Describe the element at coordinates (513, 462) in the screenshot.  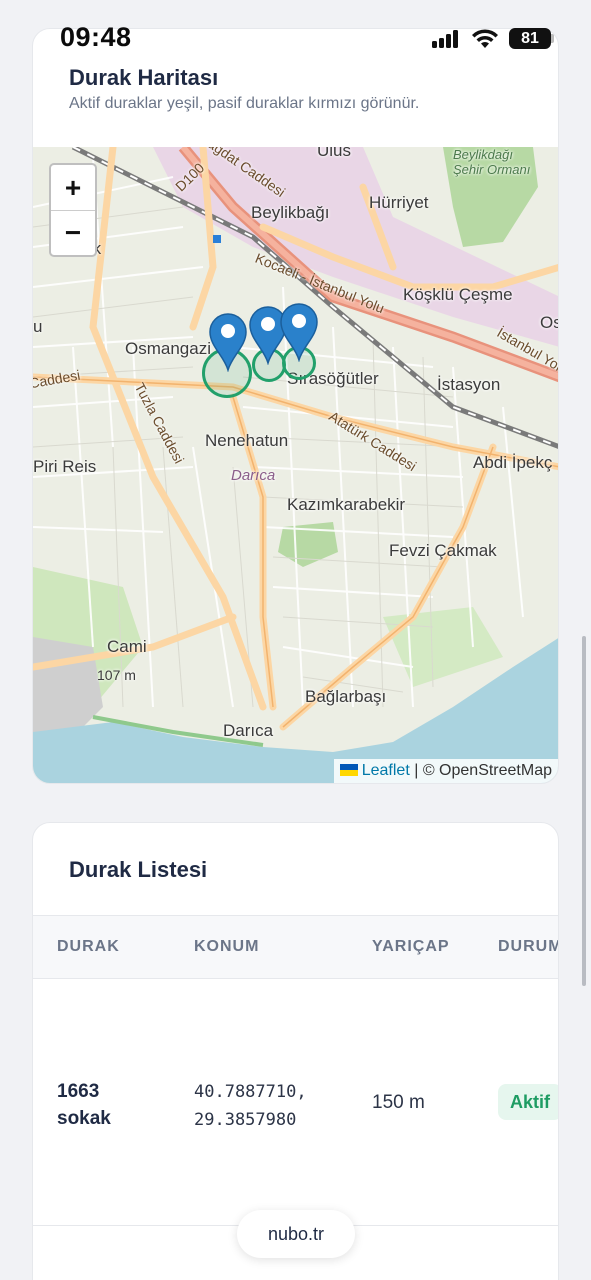
I see `map-label-abdi-ipekci: Abdi İpekç` at that location.